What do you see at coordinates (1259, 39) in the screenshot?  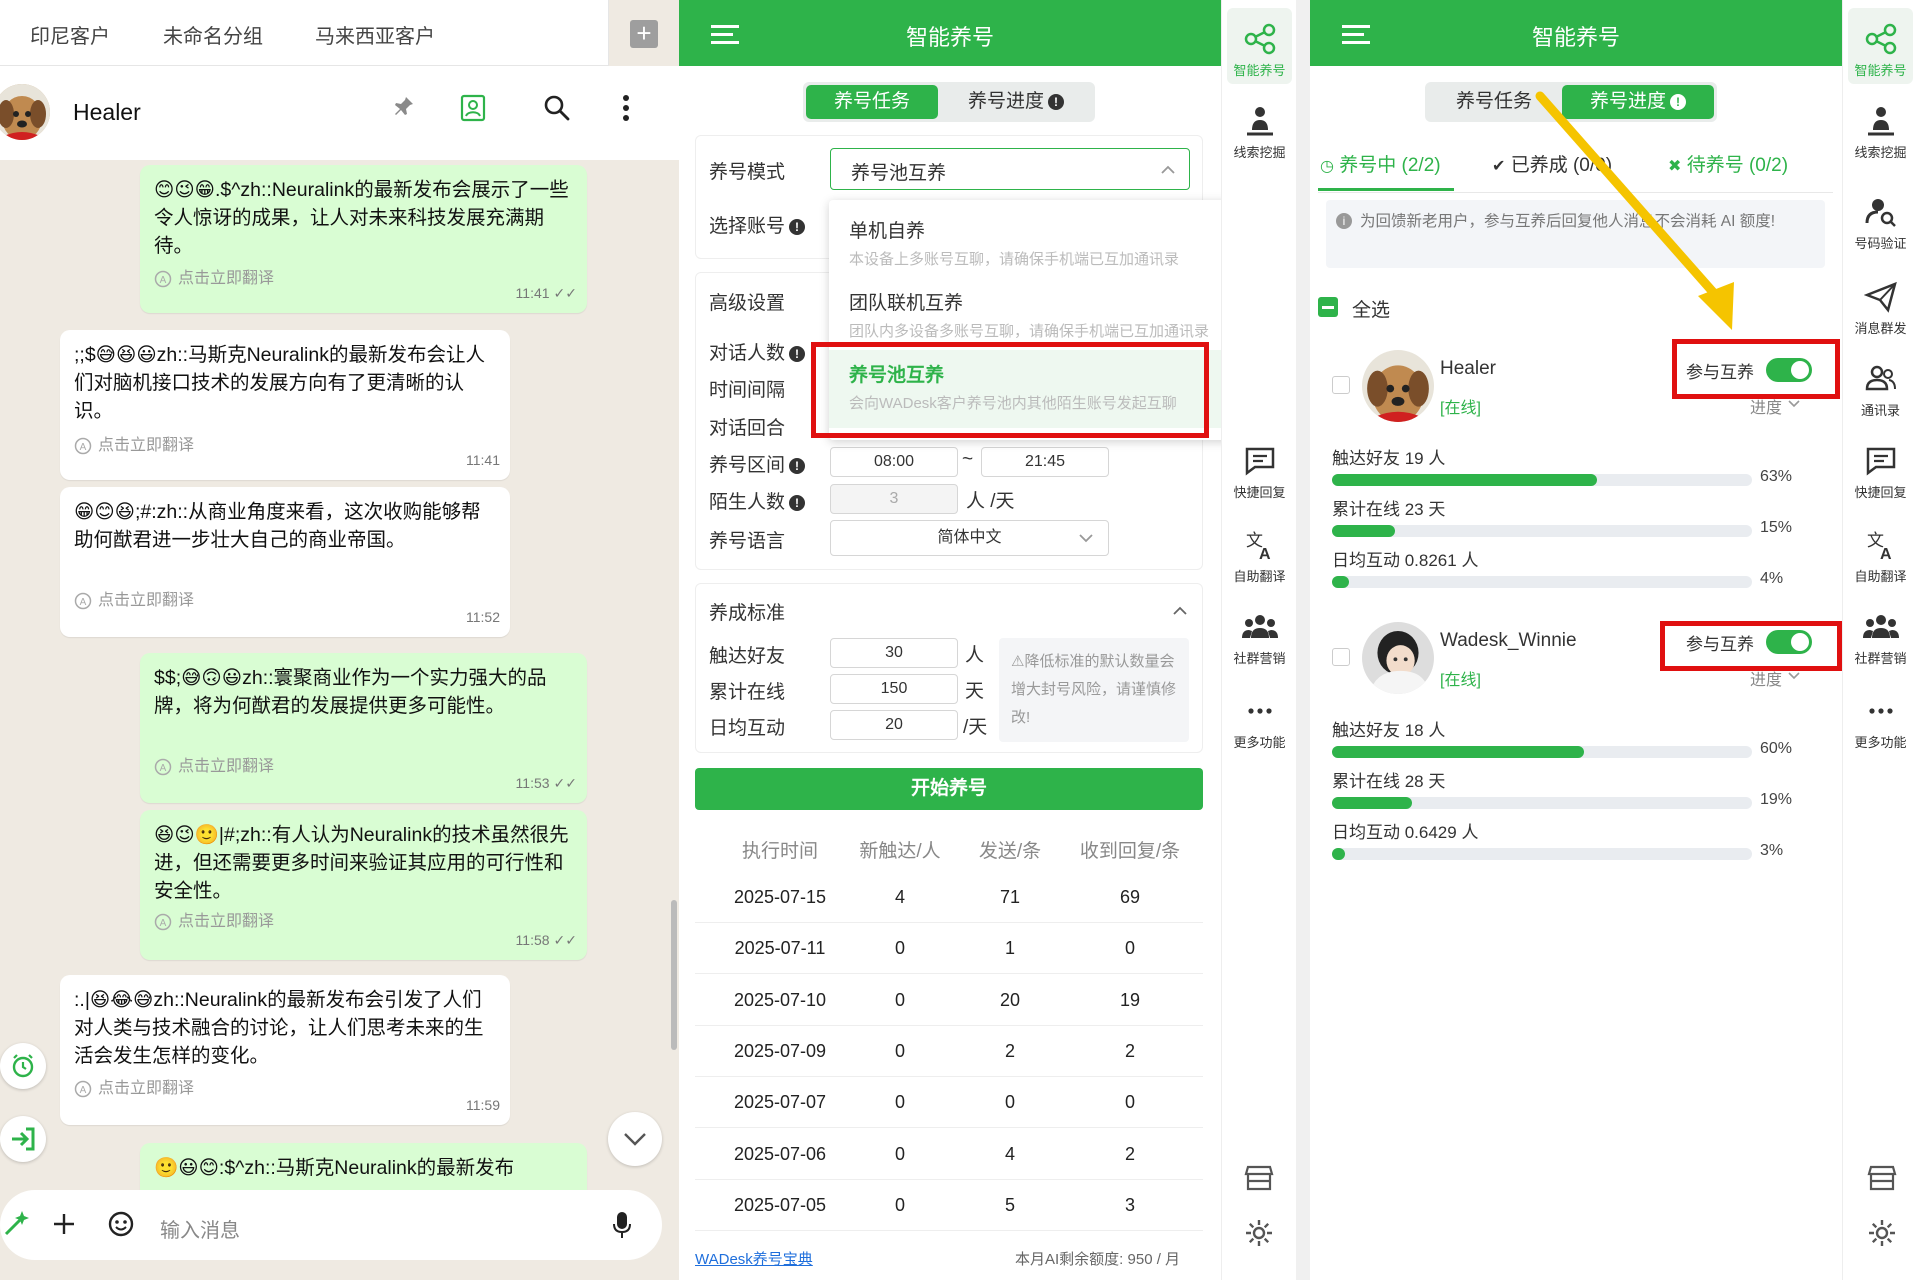 I see `share-nodes-icon` at bounding box center [1259, 39].